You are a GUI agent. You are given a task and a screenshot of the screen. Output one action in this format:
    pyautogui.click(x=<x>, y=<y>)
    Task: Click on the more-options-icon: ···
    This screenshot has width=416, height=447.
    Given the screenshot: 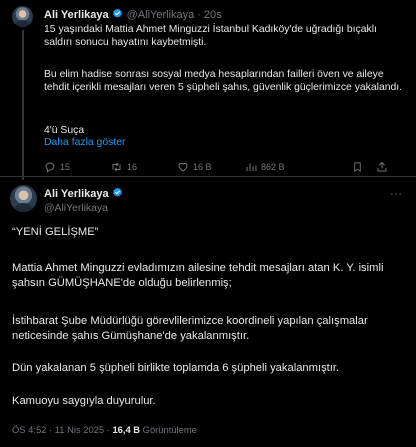 What is the action you would take?
    pyautogui.click(x=396, y=194)
    